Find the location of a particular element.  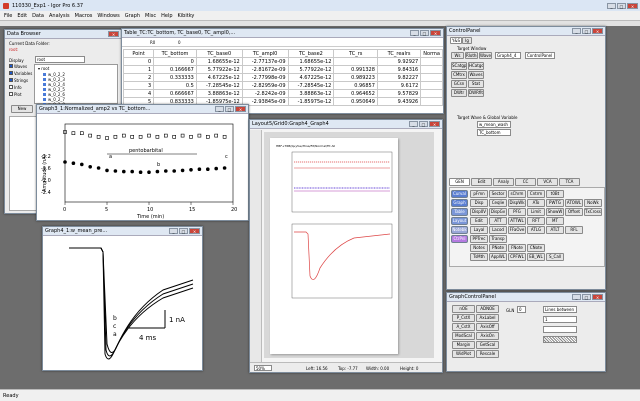

gcp-button: WidPlot is located at coordinates (463, 354).